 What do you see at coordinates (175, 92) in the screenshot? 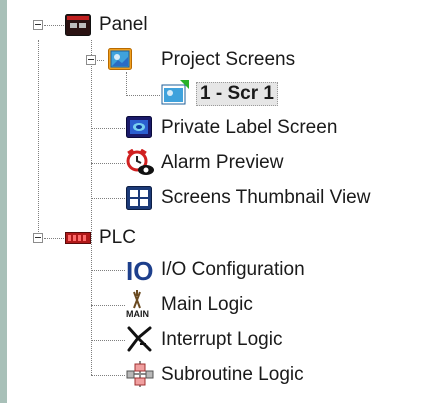
I see `screen-icon` at bounding box center [175, 92].